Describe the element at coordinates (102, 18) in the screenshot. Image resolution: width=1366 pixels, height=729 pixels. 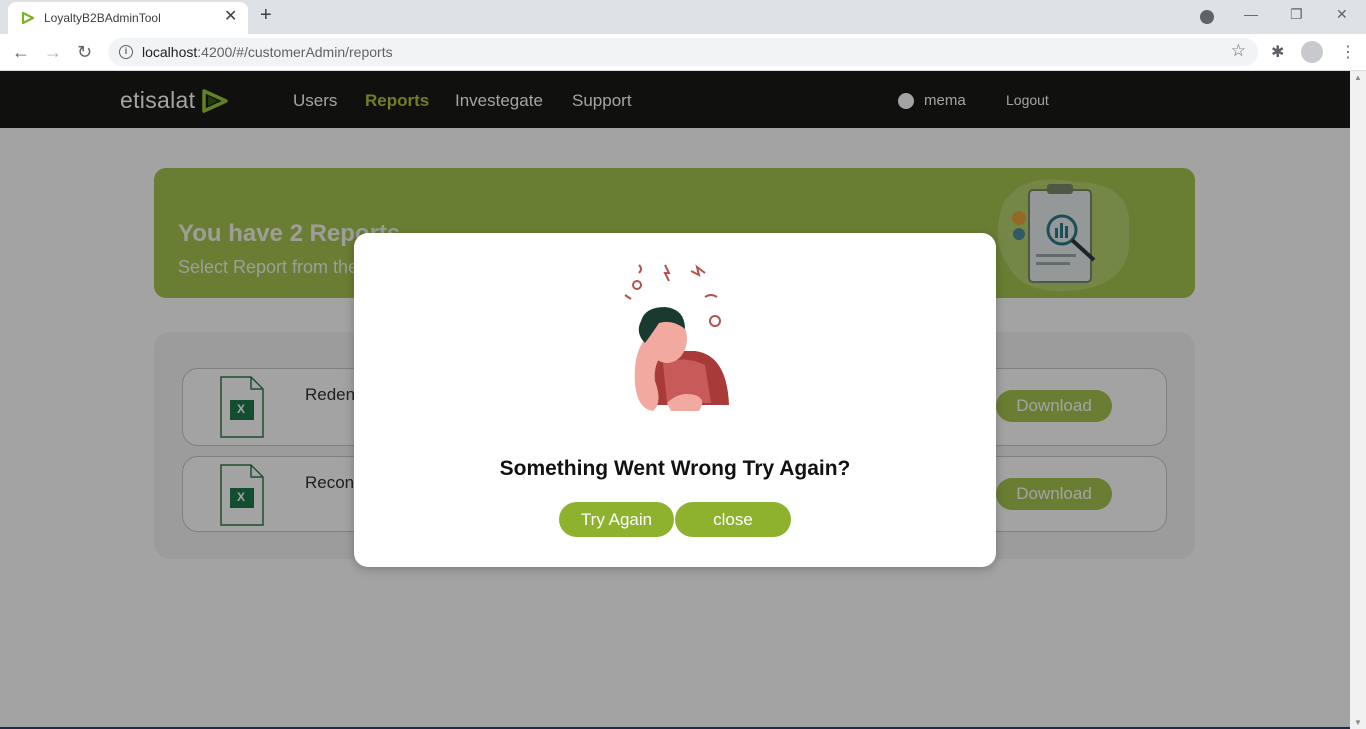
I see `tab-title: LoyaltyB2BAdminTool` at that location.